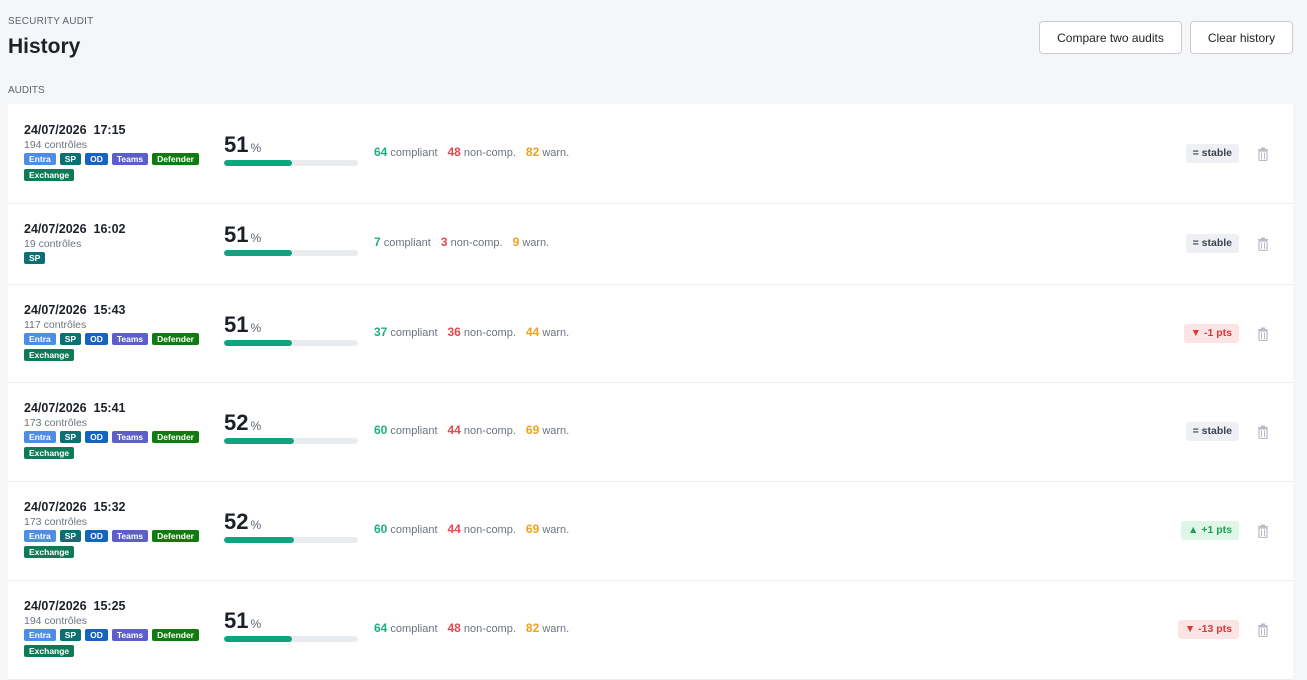 The height and width of the screenshot is (680, 1307). What do you see at coordinates (516, 242) in the screenshot?
I see `warning-count: 9` at bounding box center [516, 242].